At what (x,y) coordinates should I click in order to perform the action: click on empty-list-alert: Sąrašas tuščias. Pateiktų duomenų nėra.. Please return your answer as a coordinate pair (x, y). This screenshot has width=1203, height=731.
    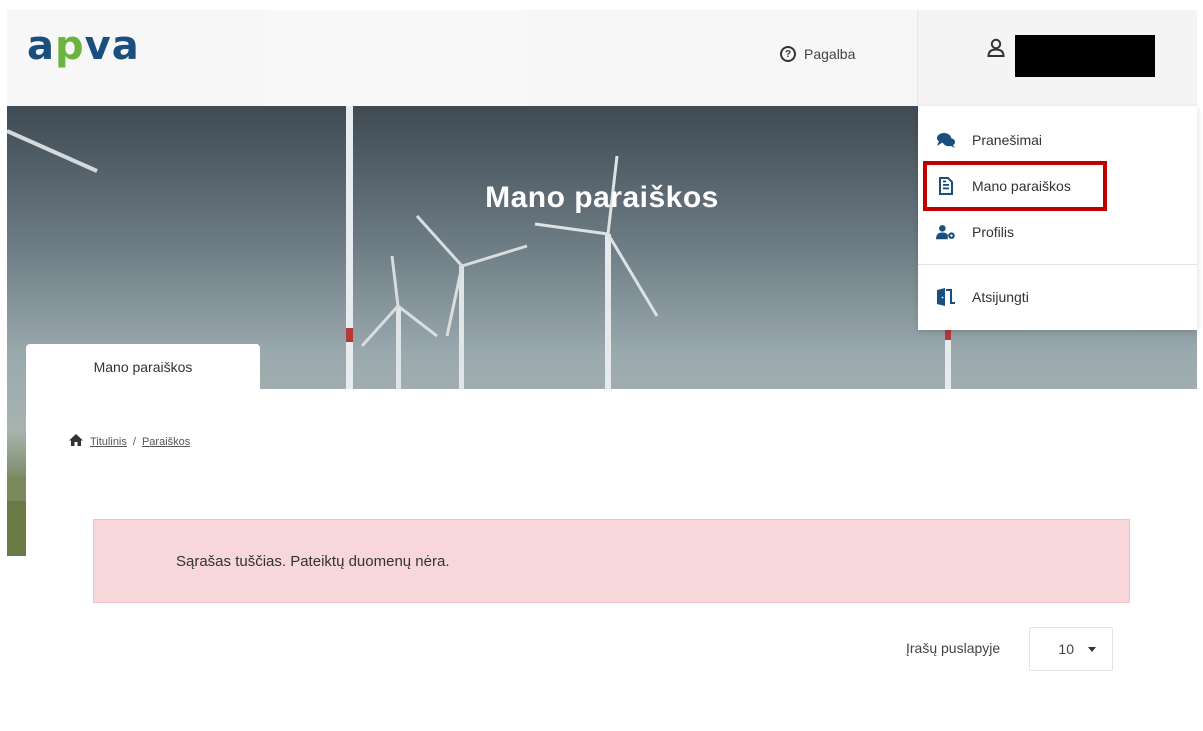
    Looking at the image, I should click on (611, 561).